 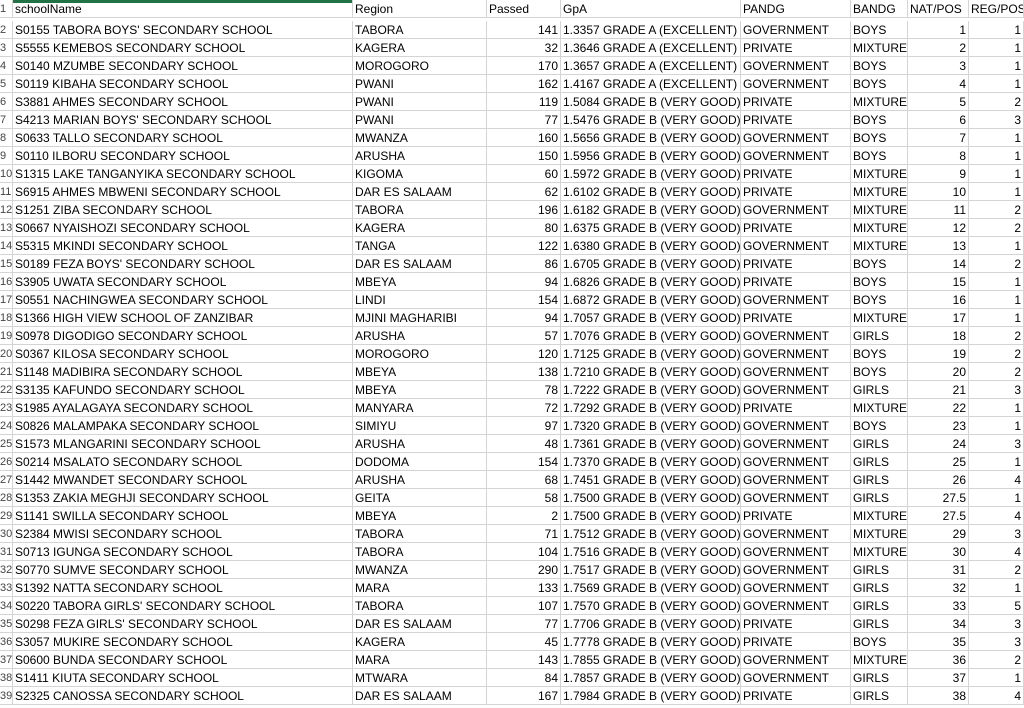 I want to click on cell-passed: 104, so click(x=524, y=551).